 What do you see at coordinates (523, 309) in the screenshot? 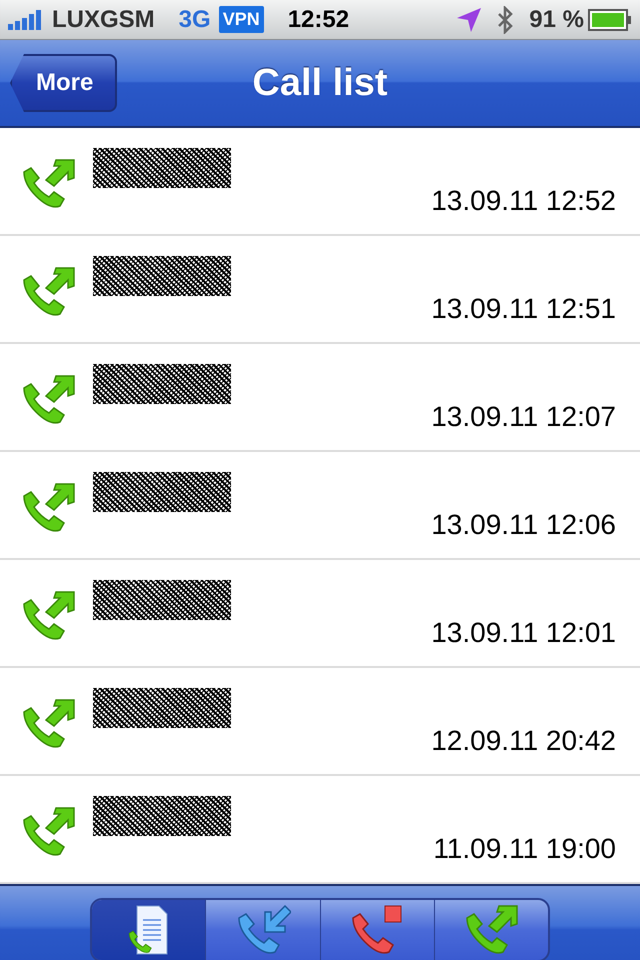
I see `call-time: 13.09.11 12:51` at bounding box center [523, 309].